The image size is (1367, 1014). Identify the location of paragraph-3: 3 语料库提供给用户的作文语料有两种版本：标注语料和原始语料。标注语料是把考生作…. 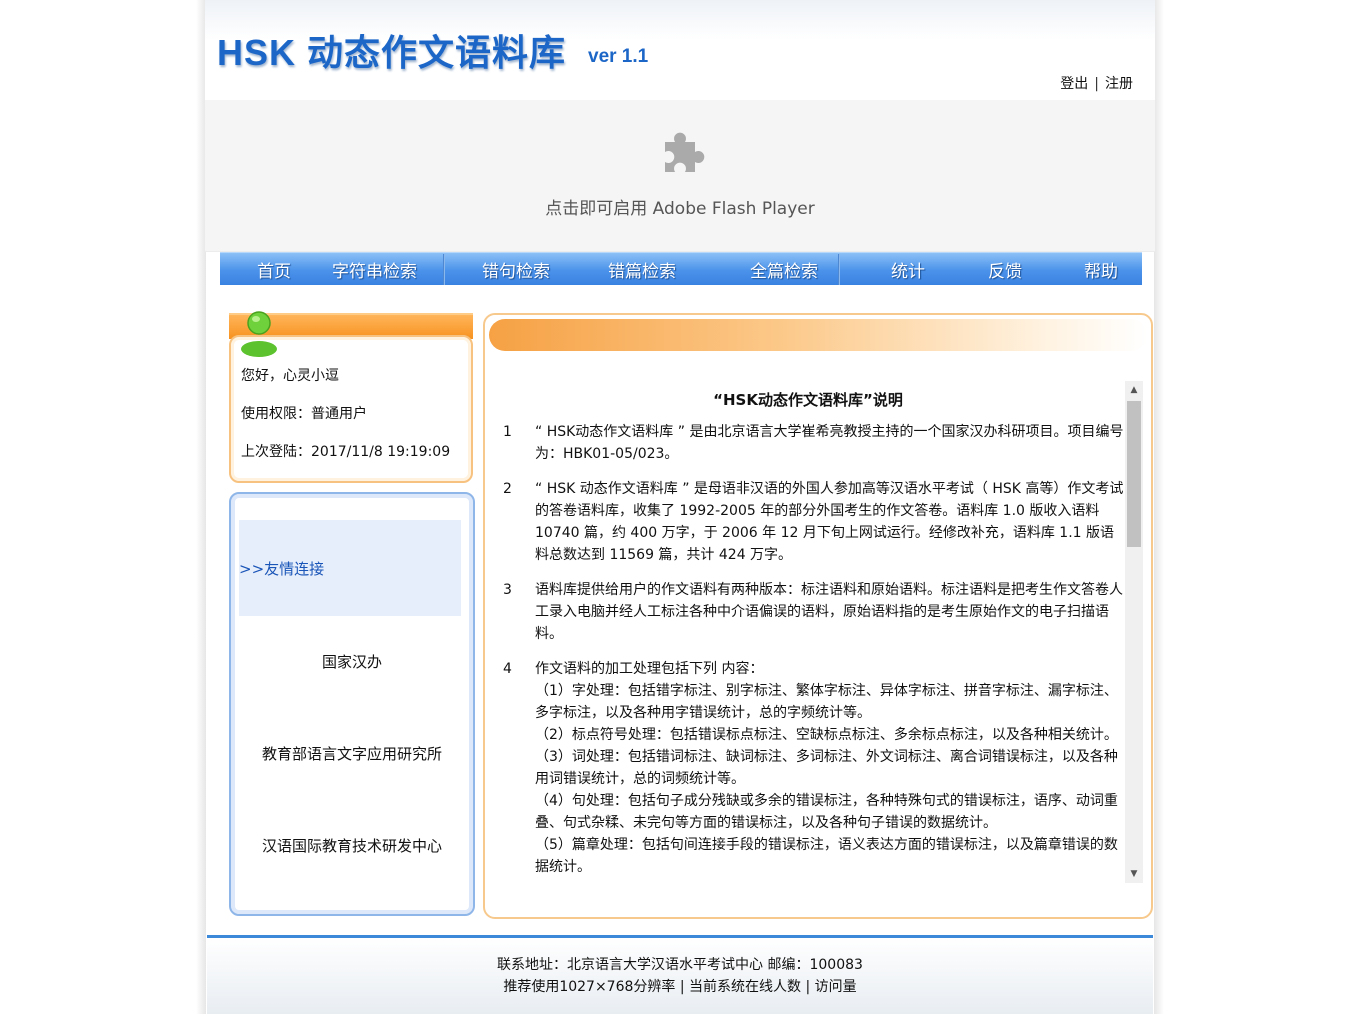
(808, 612).